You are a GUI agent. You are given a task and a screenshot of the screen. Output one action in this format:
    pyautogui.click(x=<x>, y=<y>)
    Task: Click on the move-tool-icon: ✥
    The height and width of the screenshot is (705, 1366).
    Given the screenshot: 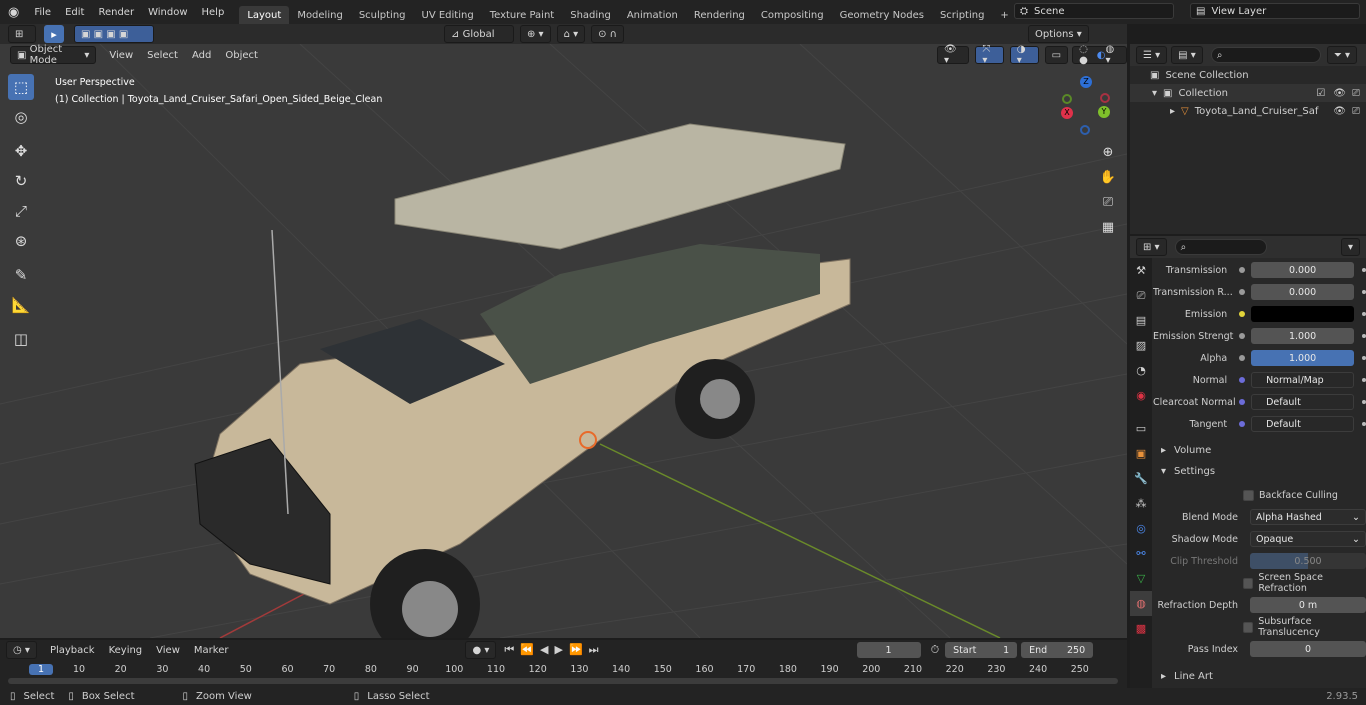 What is the action you would take?
    pyautogui.click(x=21, y=151)
    